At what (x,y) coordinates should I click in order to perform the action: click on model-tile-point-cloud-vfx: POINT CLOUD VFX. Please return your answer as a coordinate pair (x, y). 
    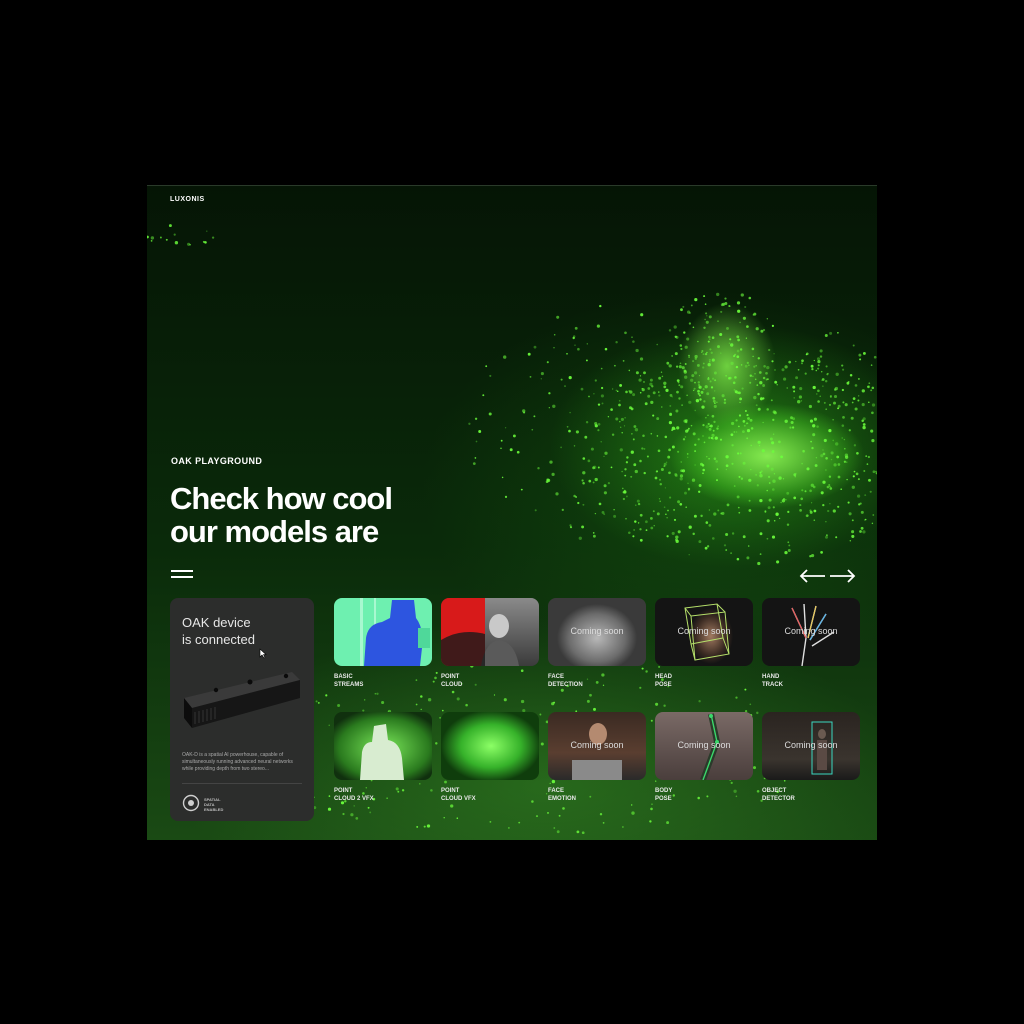
    Looking at the image, I should click on (490, 757).